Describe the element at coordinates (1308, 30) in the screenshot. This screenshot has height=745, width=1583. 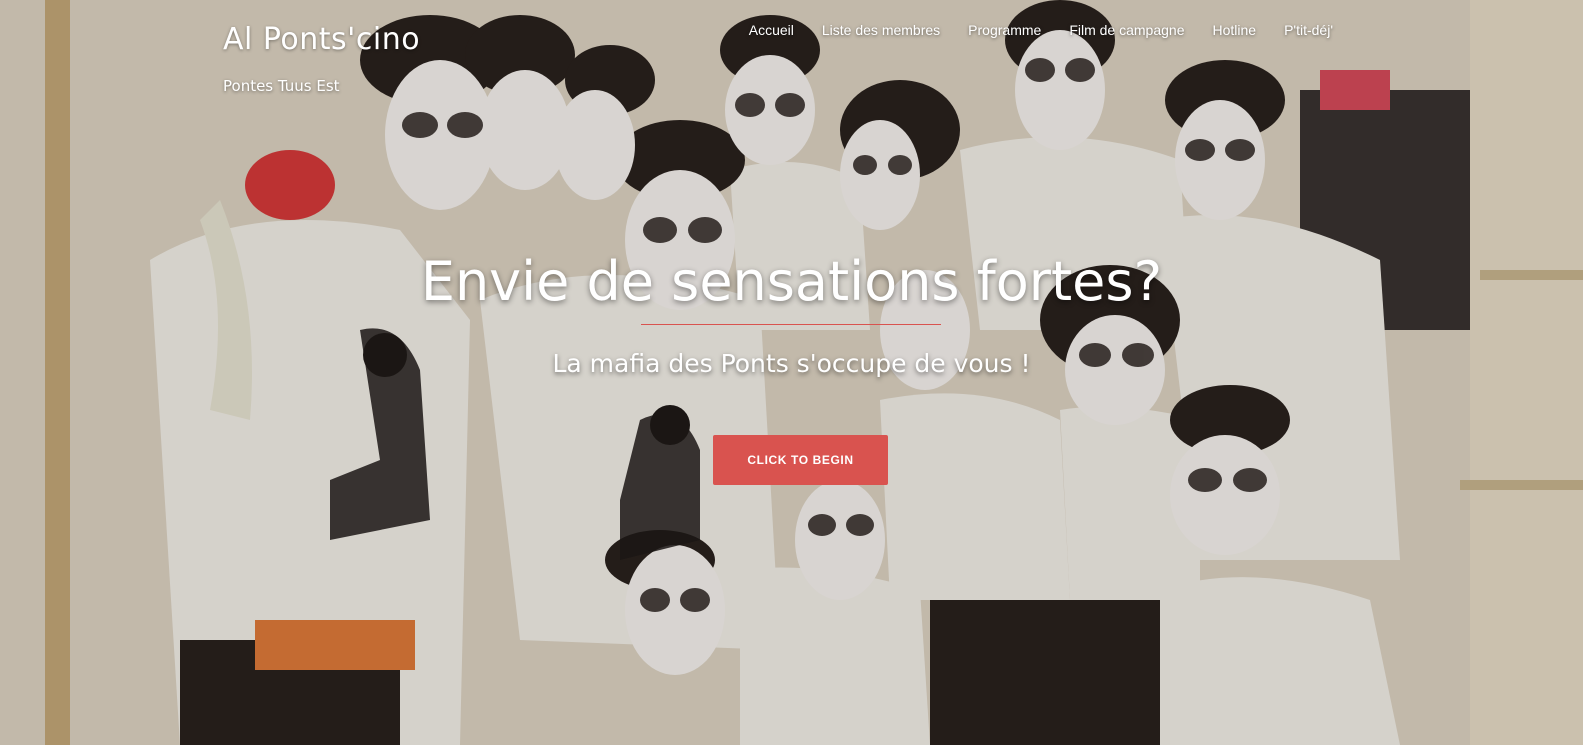
I see `nav-item-ptit-dej: P'tit-déj'` at that location.